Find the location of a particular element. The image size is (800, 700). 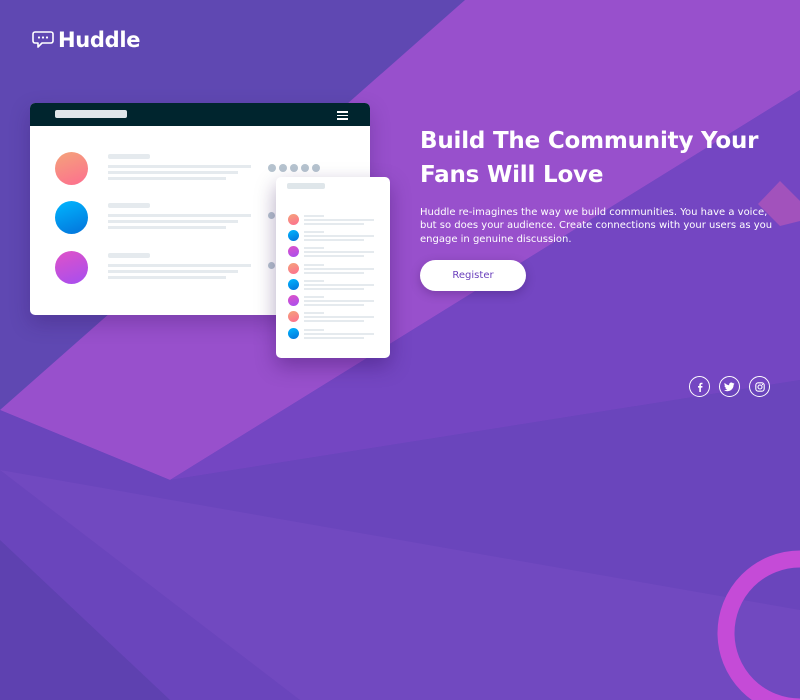

facebook-icon is located at coordinates (699, 387).